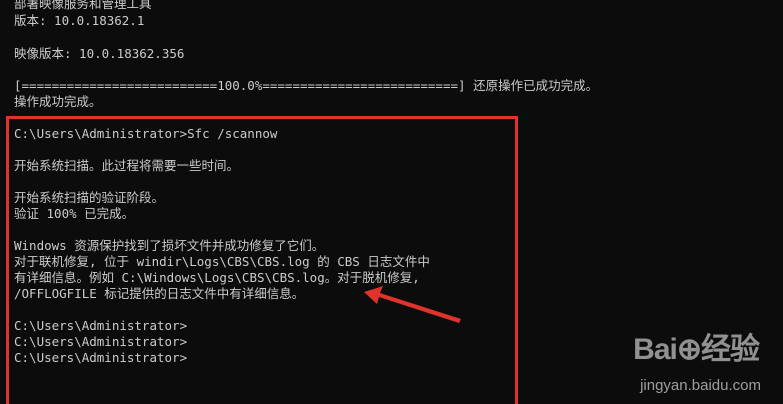 The height and width of the screenshot is (404, 783). I want to click on console-line: 映像版本: 10.0.18362.356, so click(99, 53).